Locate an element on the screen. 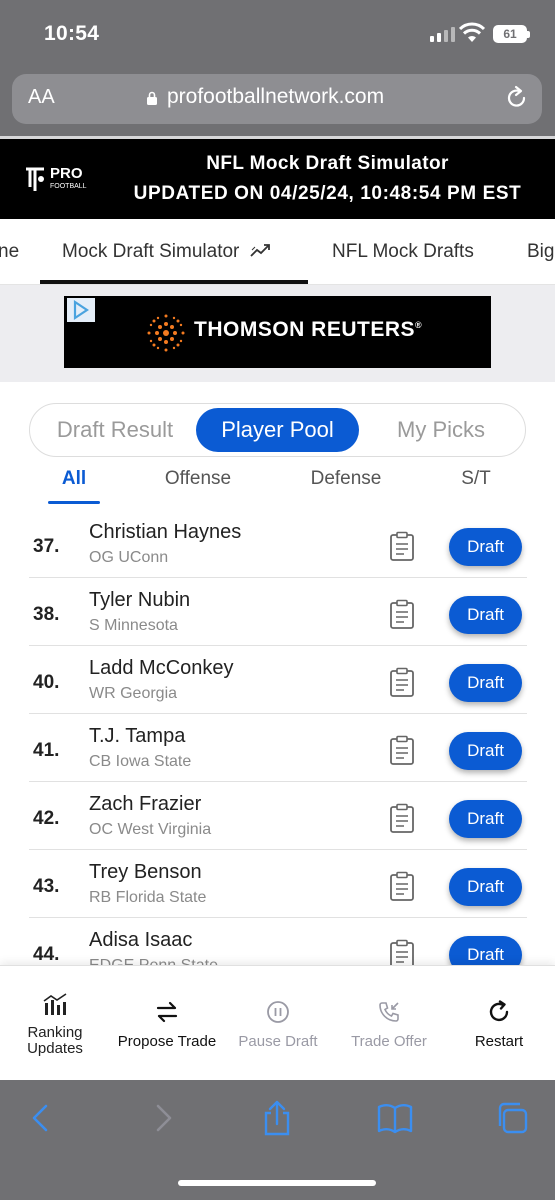 Image resolution: width=555 pixels, height=1200 pixels. phone-incoming-icon is located at coordinates (389, 1012).